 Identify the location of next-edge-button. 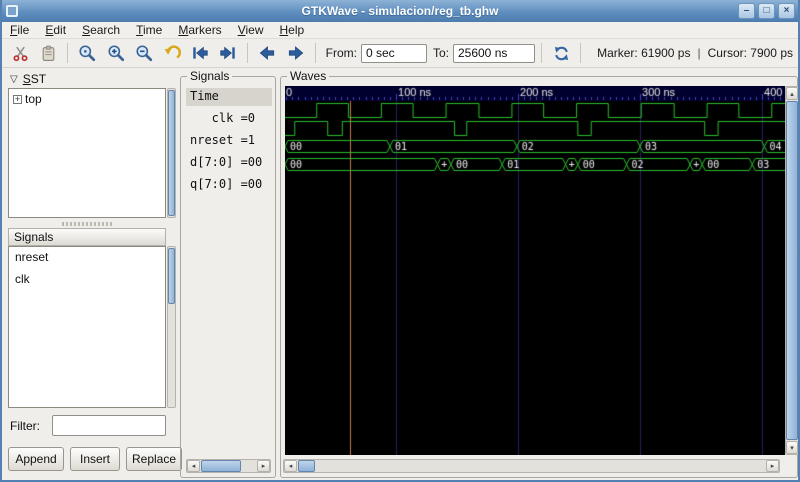
(295, 53).